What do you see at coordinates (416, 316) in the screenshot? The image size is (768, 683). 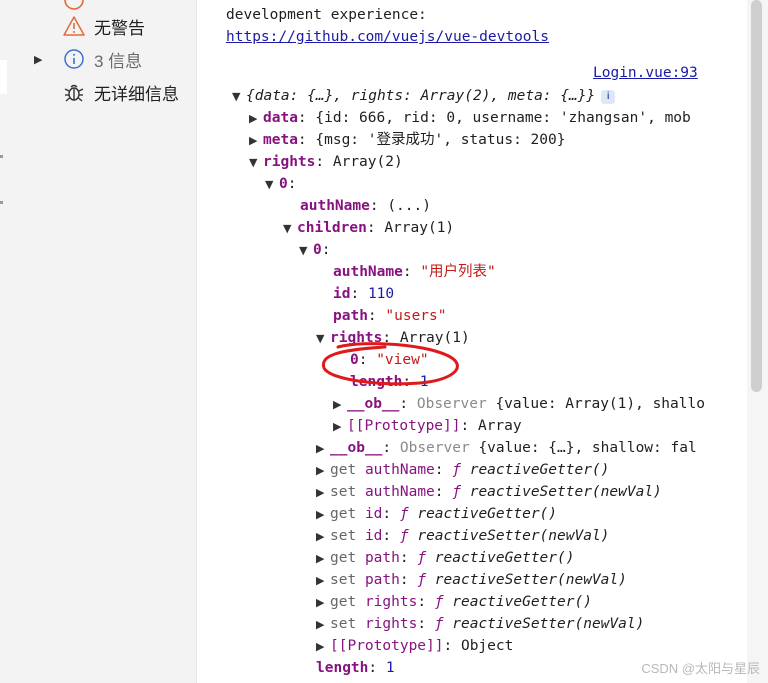 I see `prop-string: "users"` at bounding box center [416, 316].